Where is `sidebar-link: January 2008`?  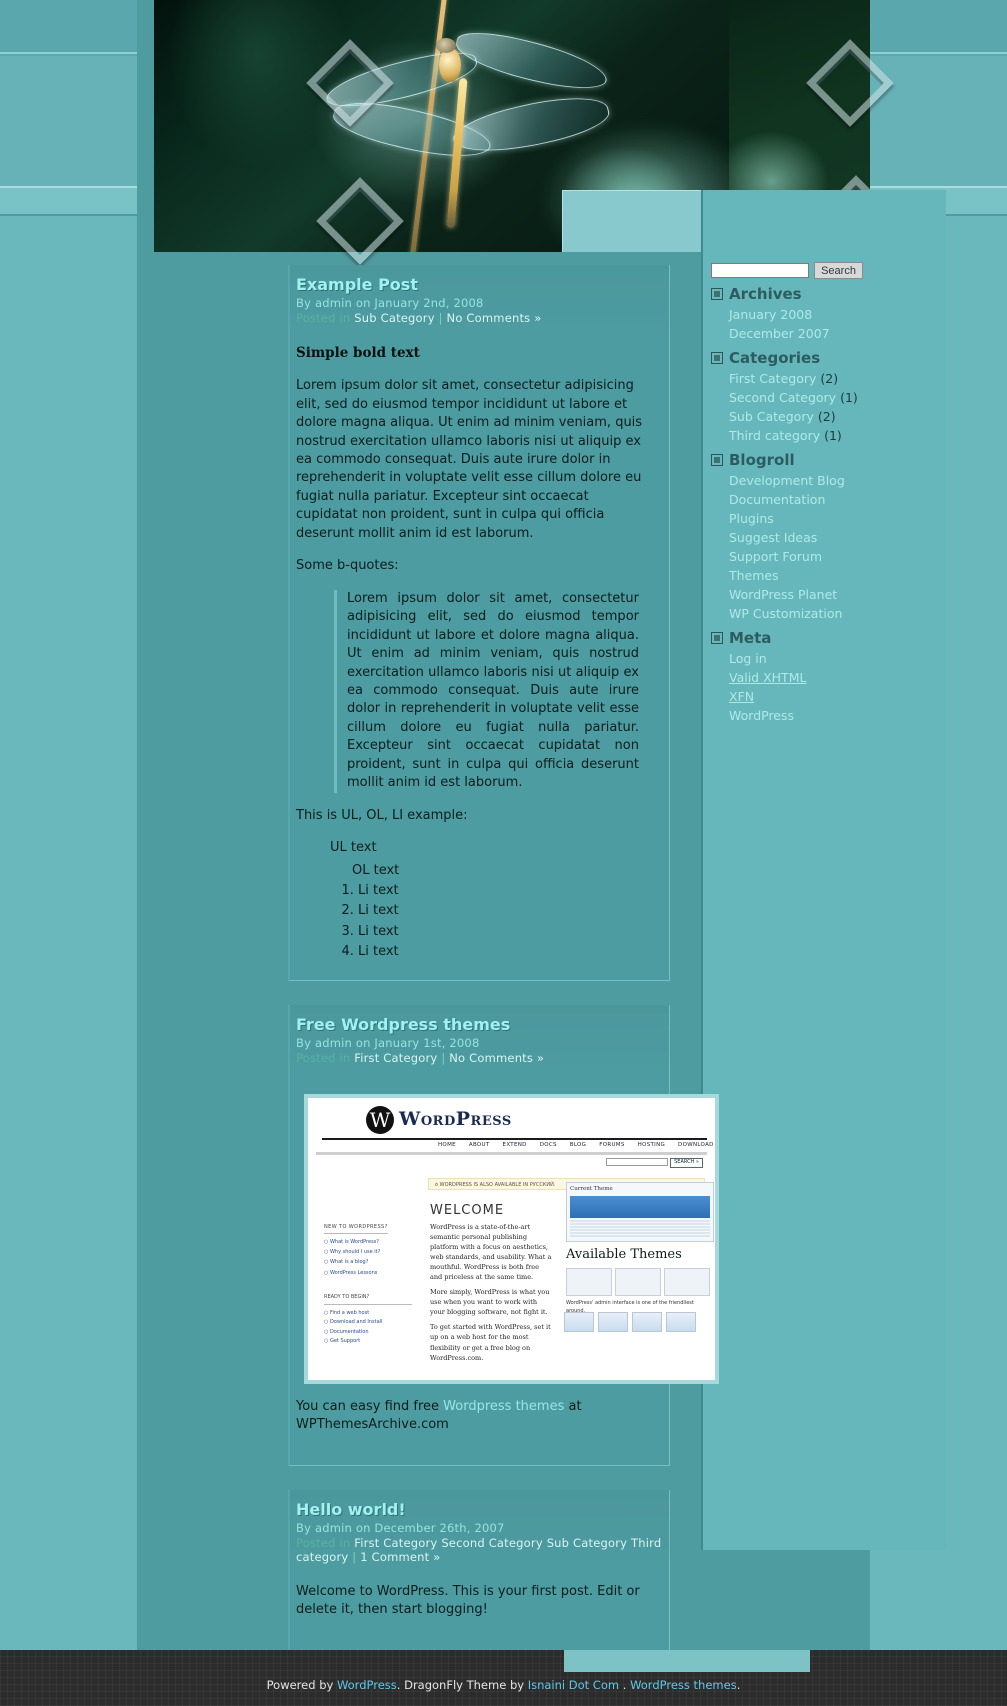
sidebar-link: January 2008 is located at coordinates (770, 314).